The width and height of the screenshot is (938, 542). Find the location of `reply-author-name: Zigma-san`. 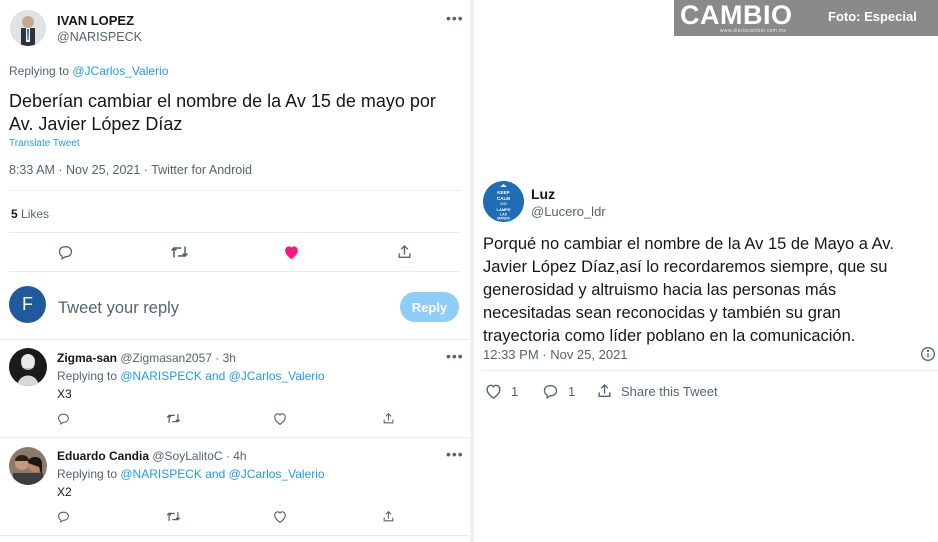

reply-author-name: Zigma-san is located at coordinates (87, 358).